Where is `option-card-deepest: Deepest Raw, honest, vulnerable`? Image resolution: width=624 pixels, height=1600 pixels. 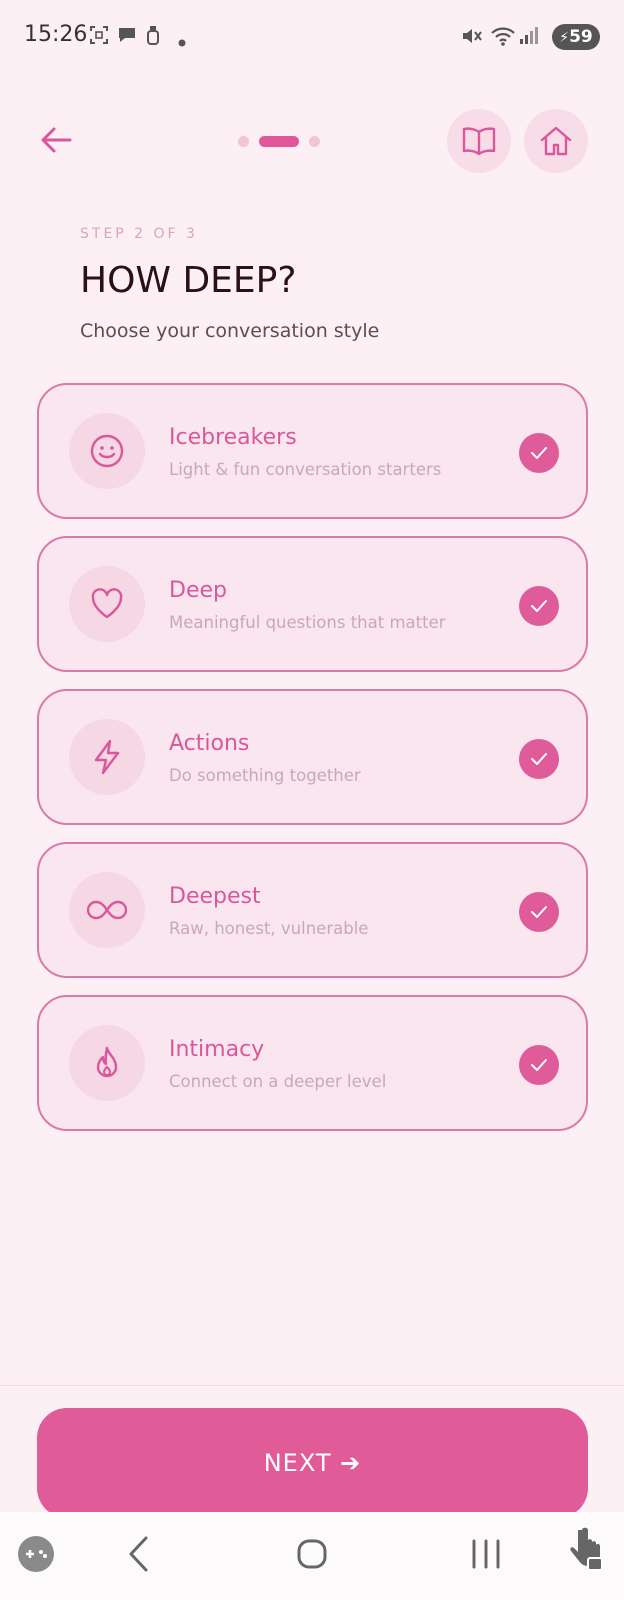
option-card-deepest: Deepest Raw, honest, vulnerable is located at coordinates (312, 910).